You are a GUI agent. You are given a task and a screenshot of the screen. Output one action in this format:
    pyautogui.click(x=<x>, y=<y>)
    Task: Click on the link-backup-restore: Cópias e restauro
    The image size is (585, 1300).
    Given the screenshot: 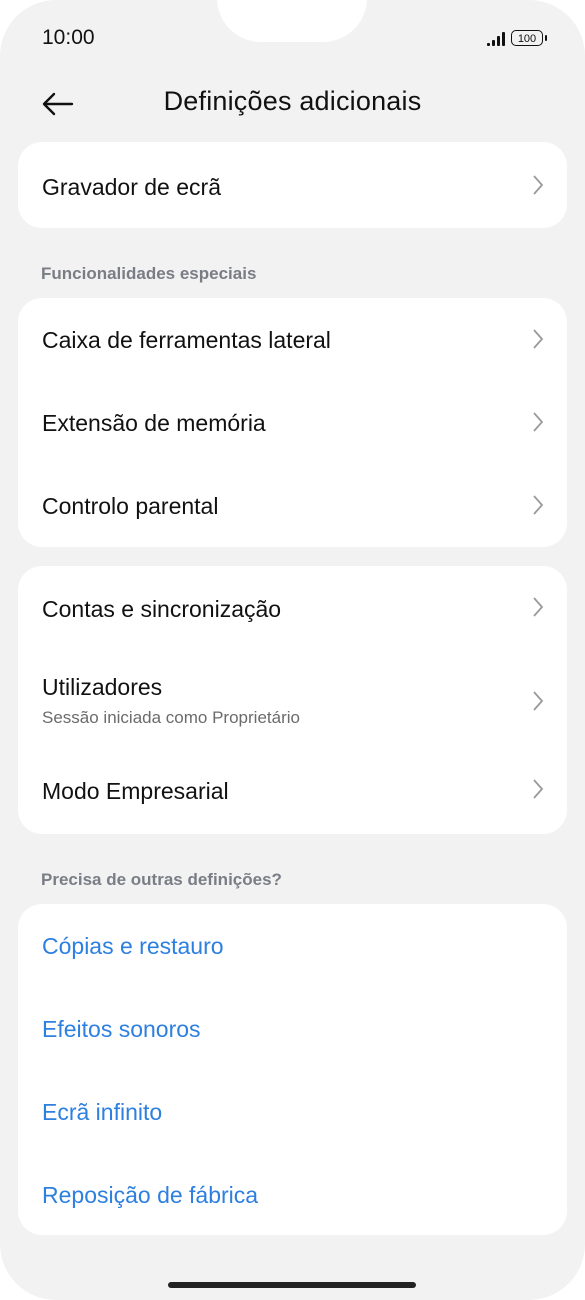 What is the action you would take?
    pyautogui.click(x=133, y=946)
    